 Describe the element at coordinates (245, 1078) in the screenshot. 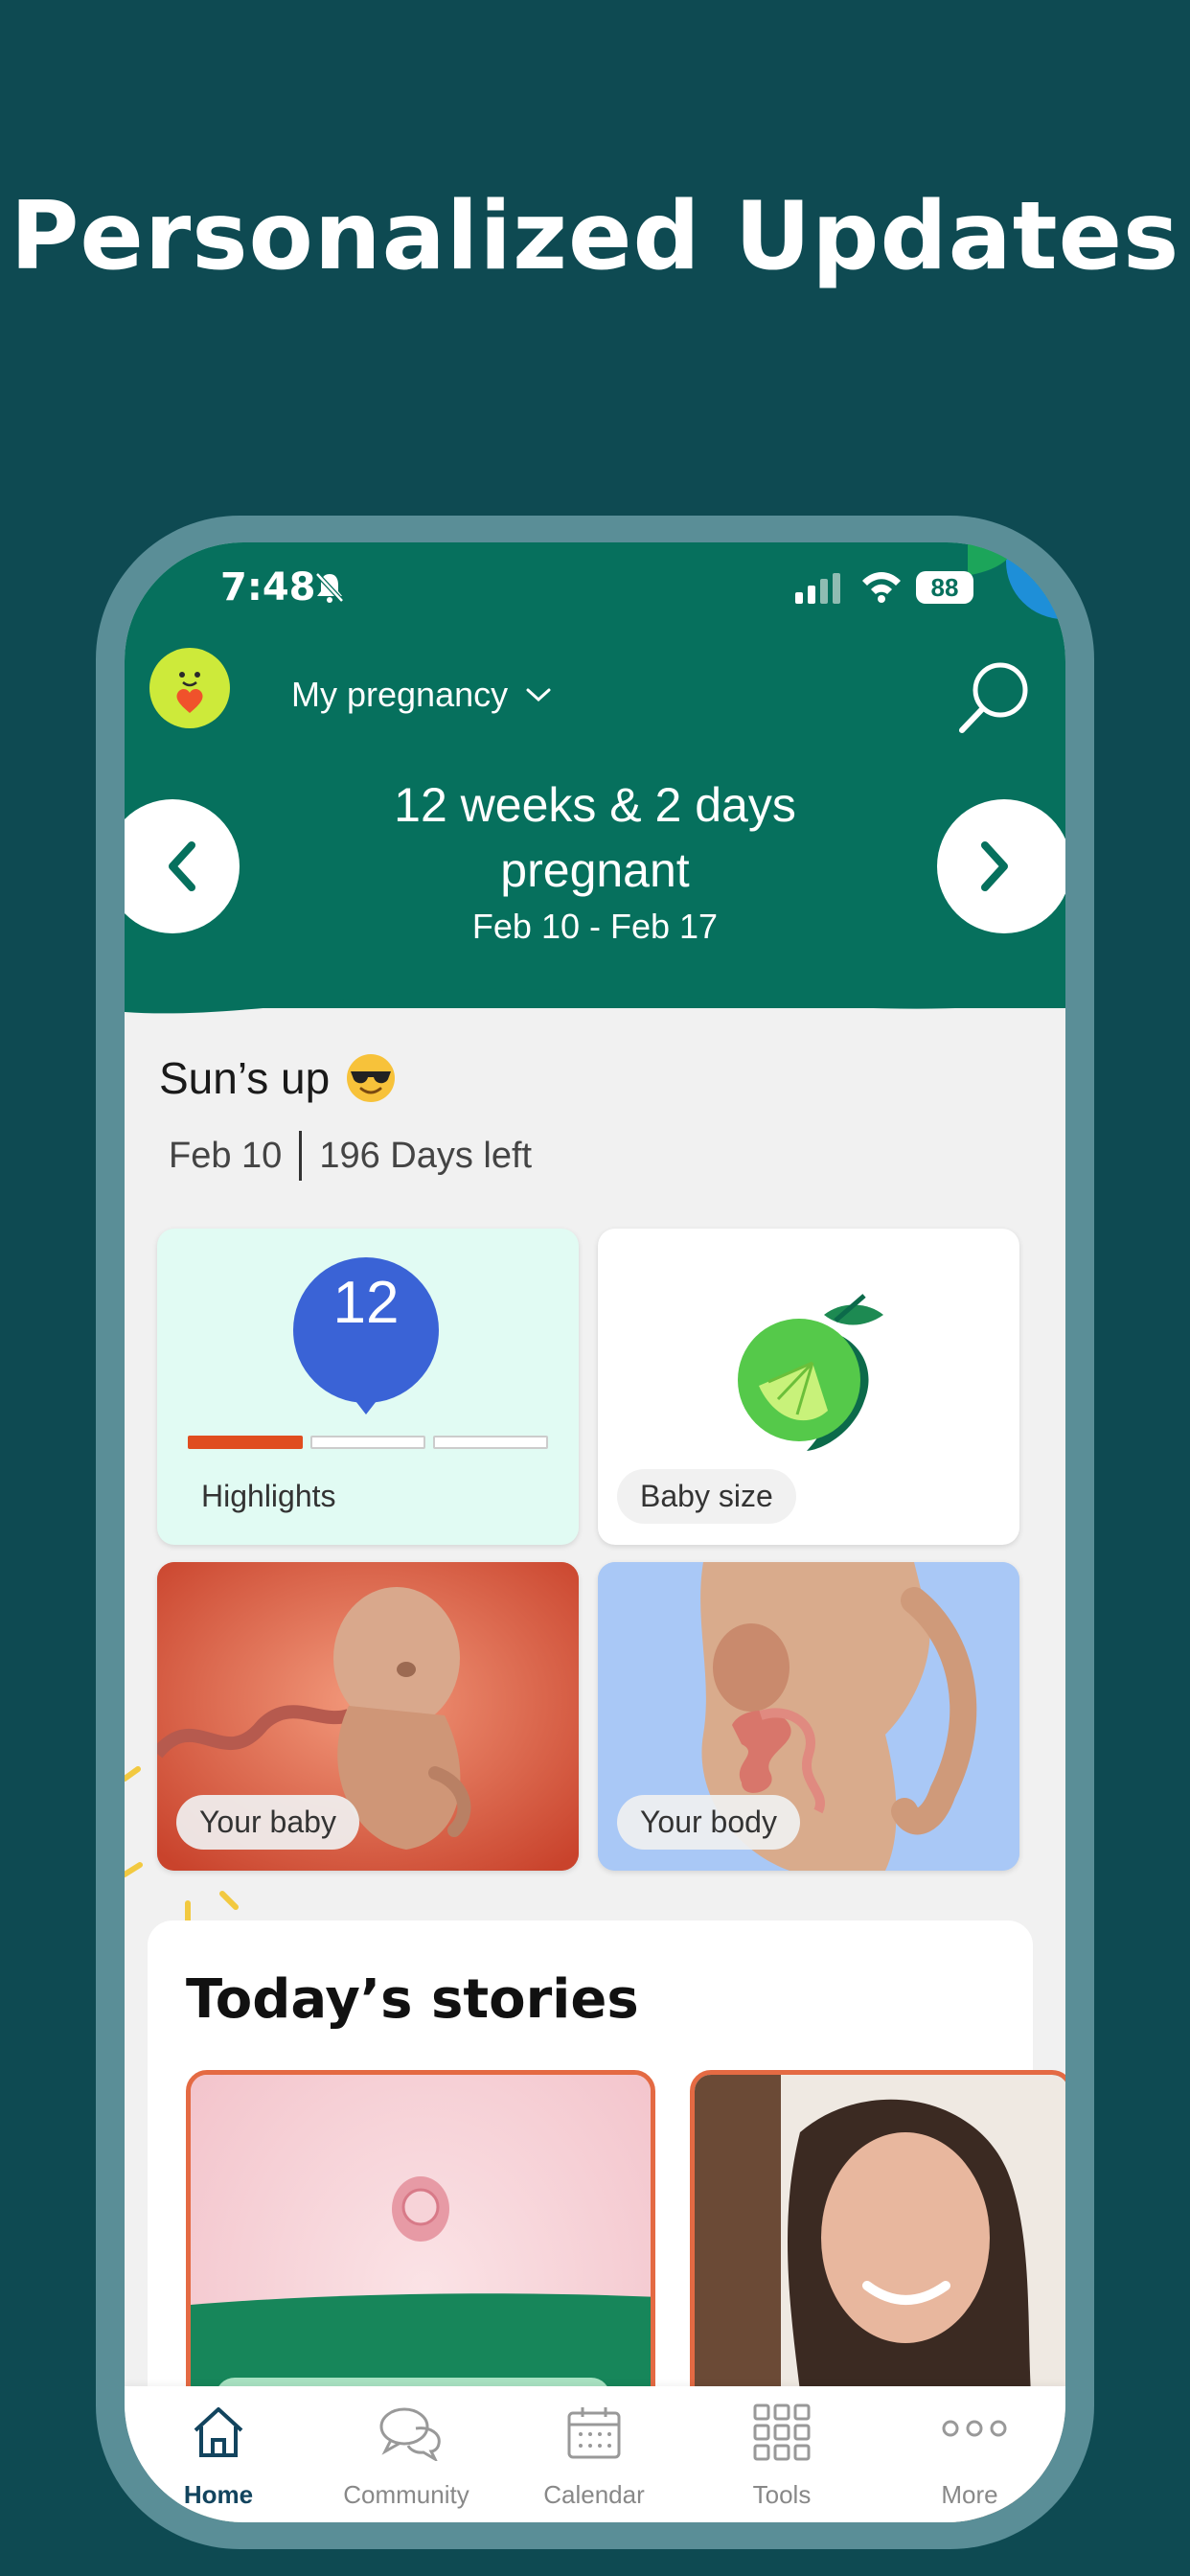

I see `greeting-text: Sun’s up` at that location.